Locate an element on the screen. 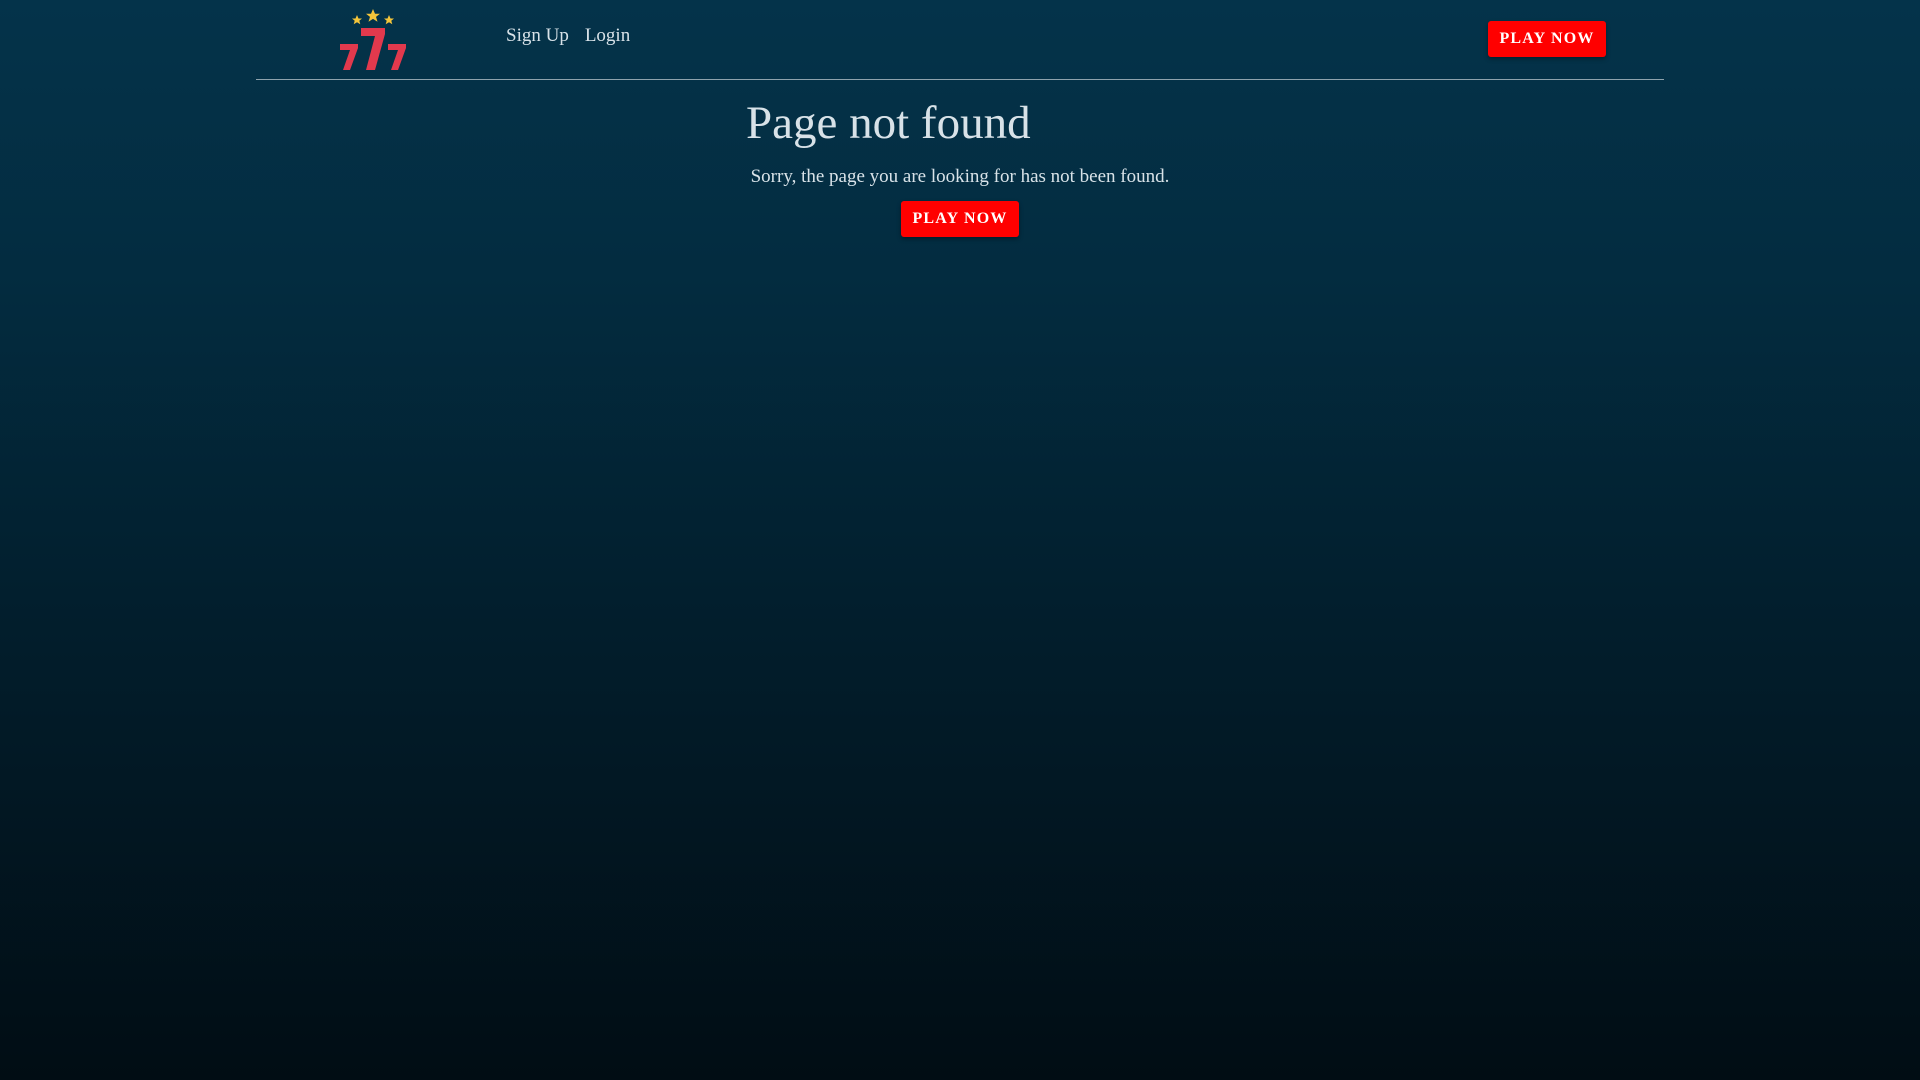 The height and width of the screenshot is (1080, 1920). star-right-icon is located at coordinates (389, 20).